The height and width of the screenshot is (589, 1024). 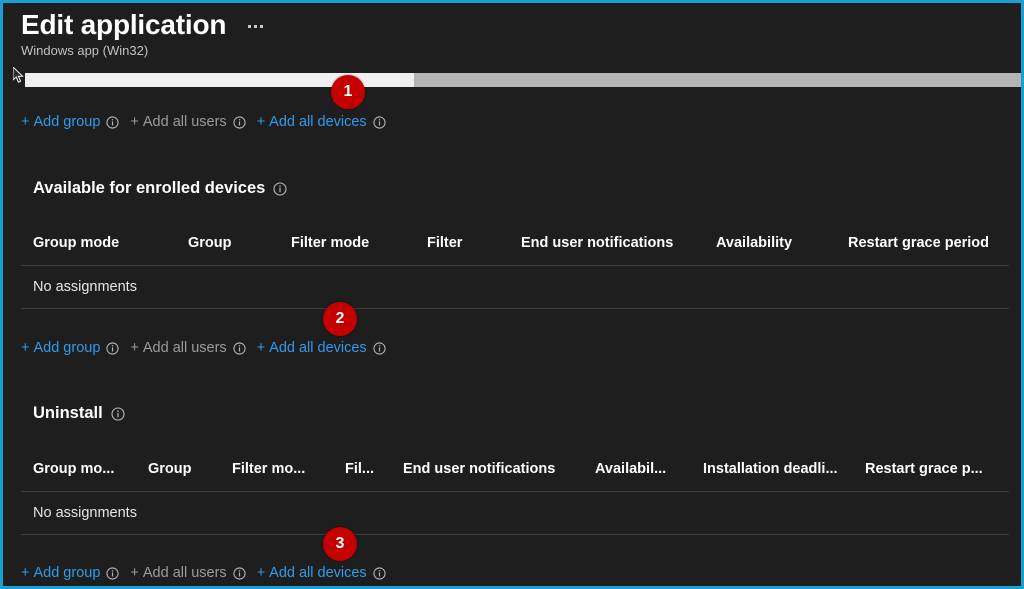 What do you see at coordinates (523, 80) in the screenshot?
I see `horizontal-scrollbar-track` at bounding box center [523, 80].